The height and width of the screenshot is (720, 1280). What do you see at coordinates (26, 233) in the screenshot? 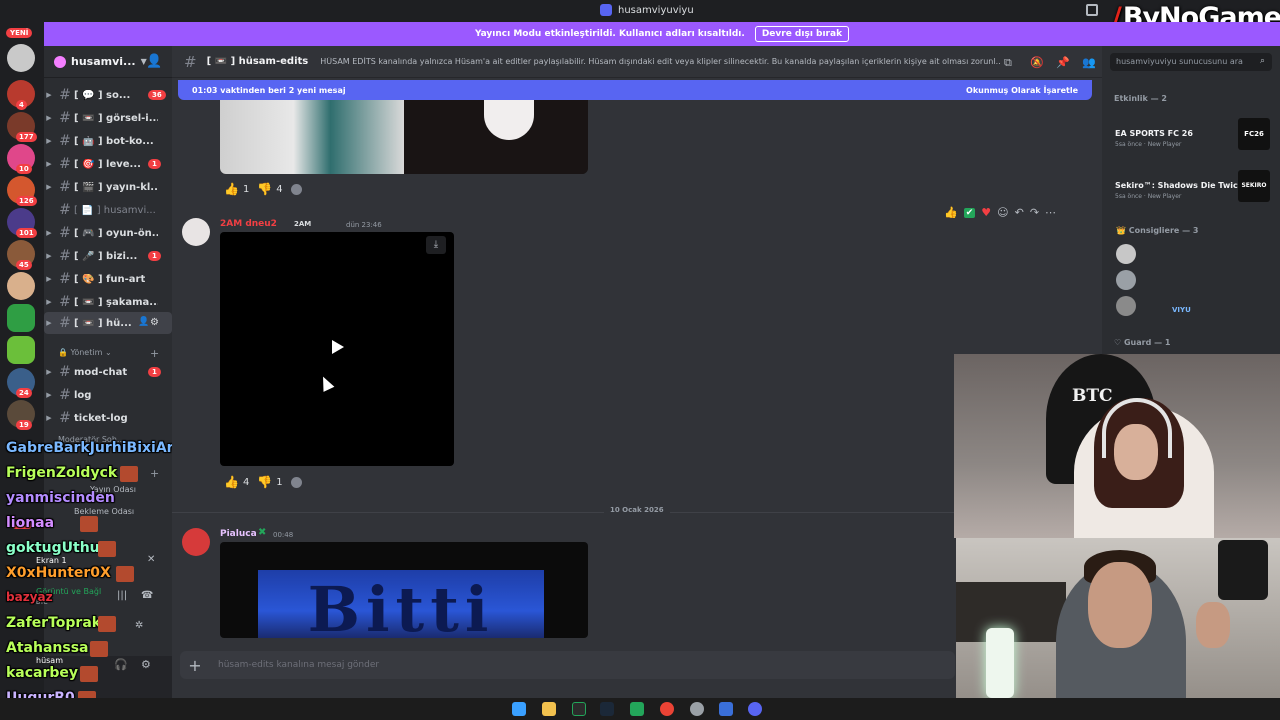
I see `unread-count: 101` at bounding box center [26, 233].